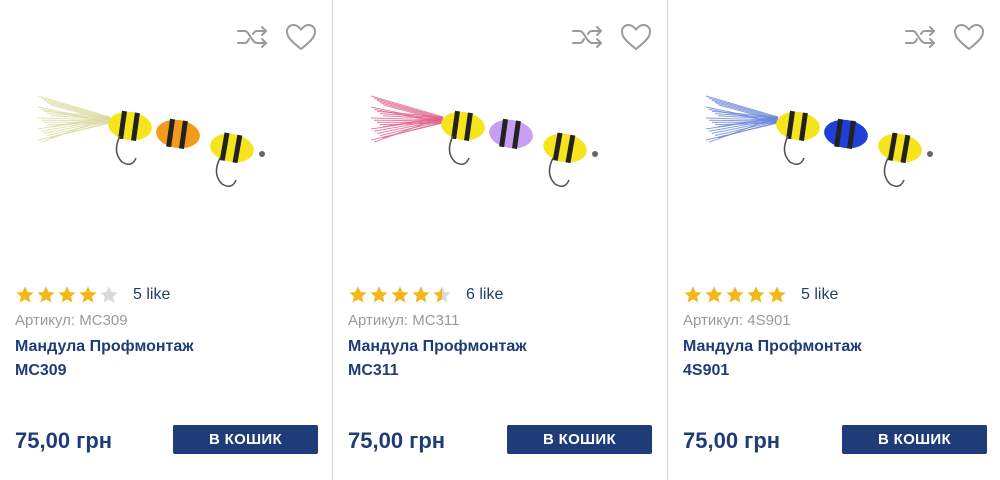 The image size is (1000, 480). Describe the element at coordinates (478, 371) in the screenshot. I see `product-title-line2: MC311` at that location.